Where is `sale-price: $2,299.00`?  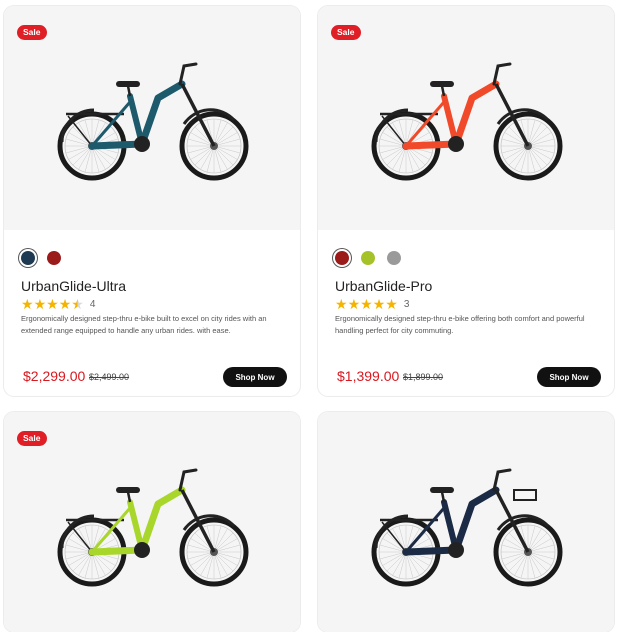
sale-price: $2,299.00 is located at coordinates (54, 376).